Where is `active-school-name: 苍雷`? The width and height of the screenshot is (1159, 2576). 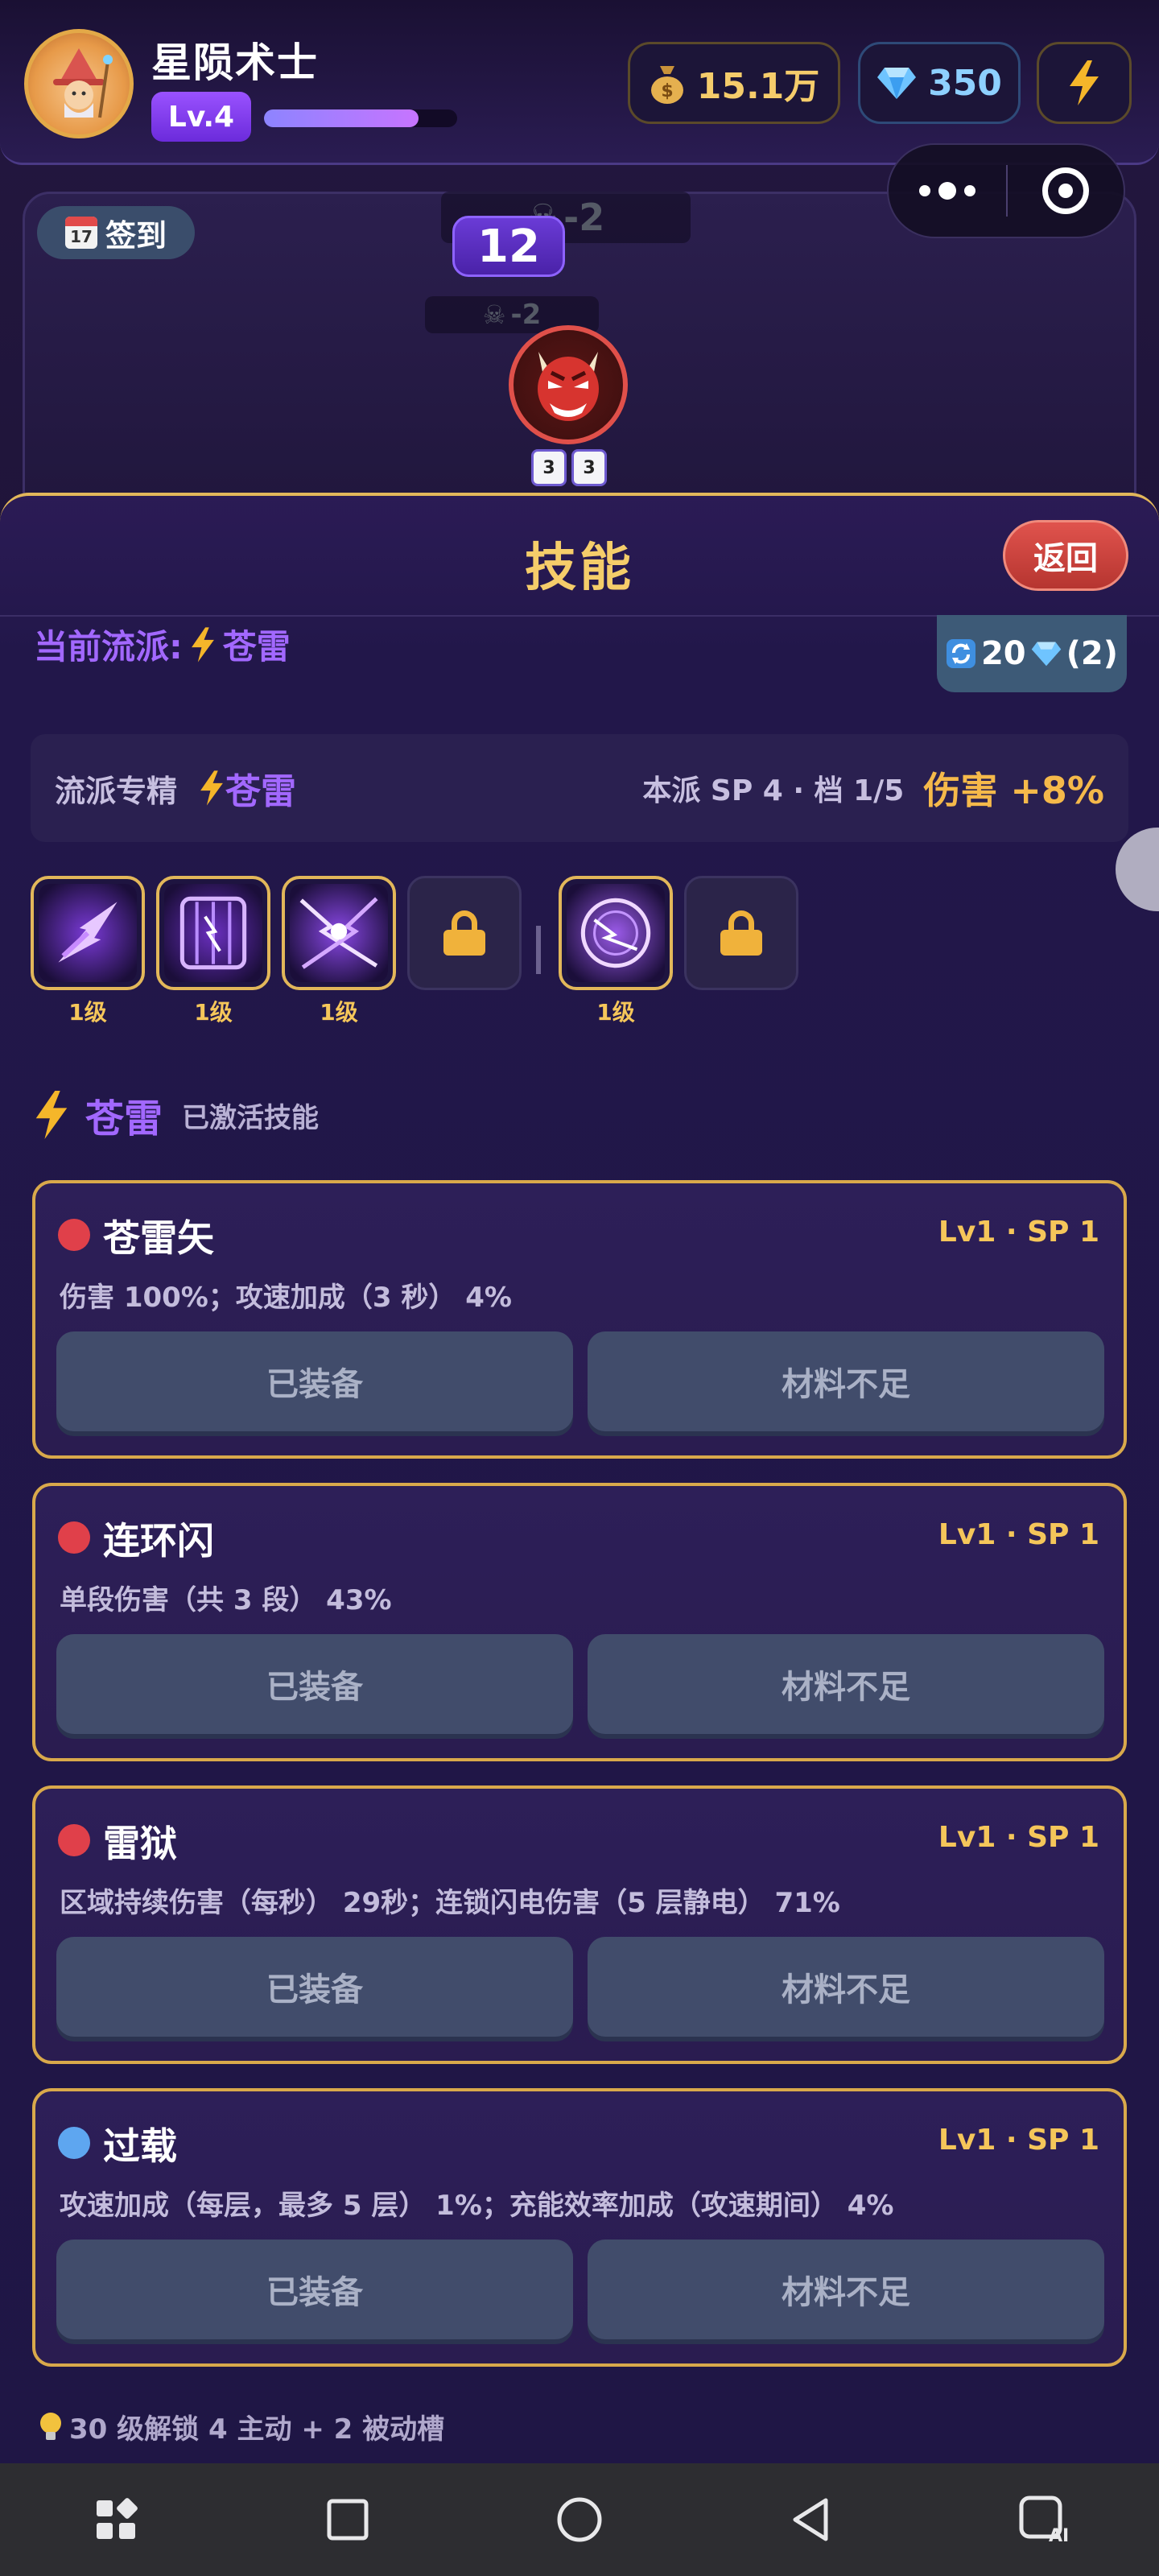
active-school-name: 苍雷 is located at coordinates (124, 1118).